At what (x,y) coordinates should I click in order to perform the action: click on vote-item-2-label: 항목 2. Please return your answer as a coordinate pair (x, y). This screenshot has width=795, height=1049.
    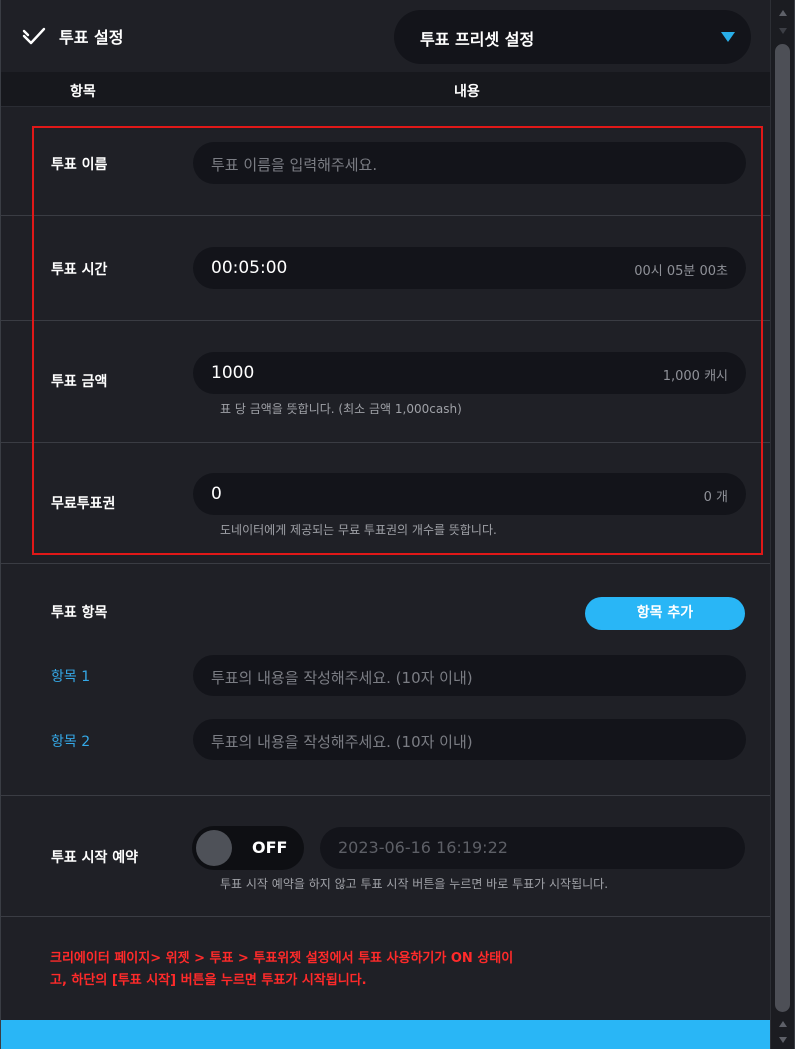
    Looking at the image, I should click on (71, 742).